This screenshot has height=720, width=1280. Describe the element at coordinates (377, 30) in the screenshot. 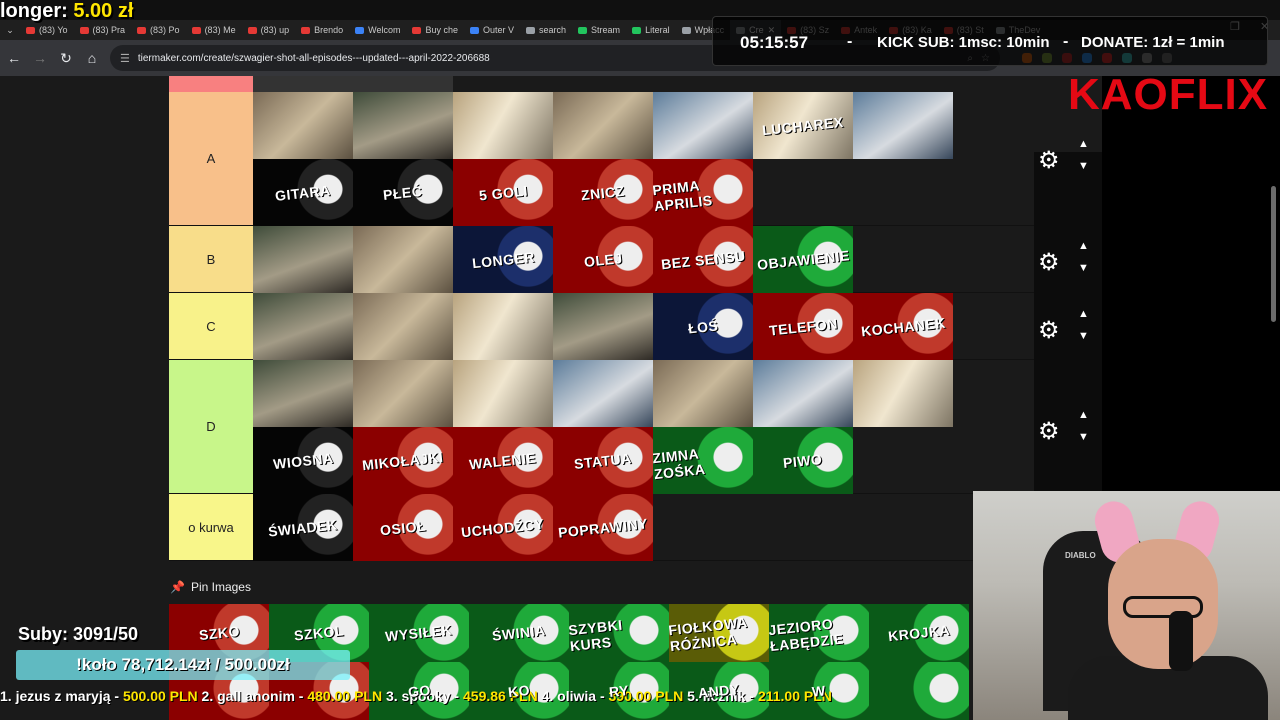

I see `browser-tab: Welcom` at that location.